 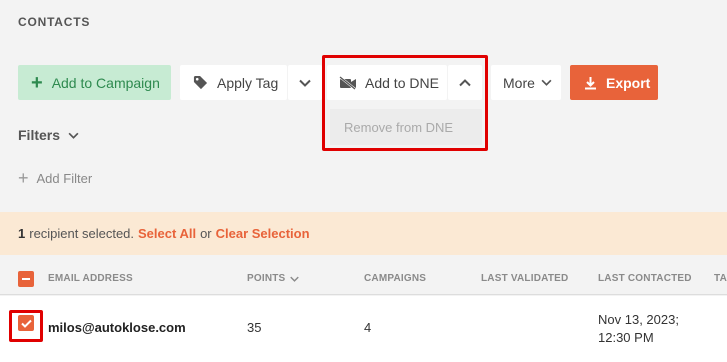 What do you see at coordinates (254, 327) in the screenshot?
I see `row-points: 35` at bounding box center [254, 327].